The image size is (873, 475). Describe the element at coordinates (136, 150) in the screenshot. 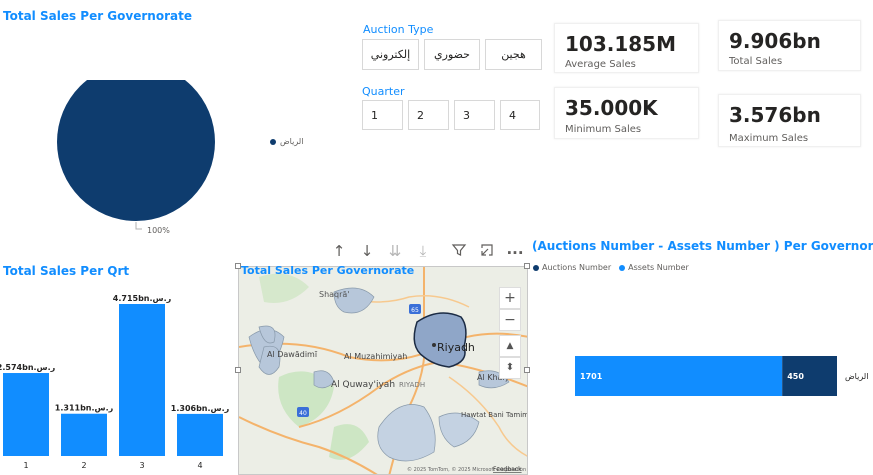

I see `pie-slice-riyadh` at that location.